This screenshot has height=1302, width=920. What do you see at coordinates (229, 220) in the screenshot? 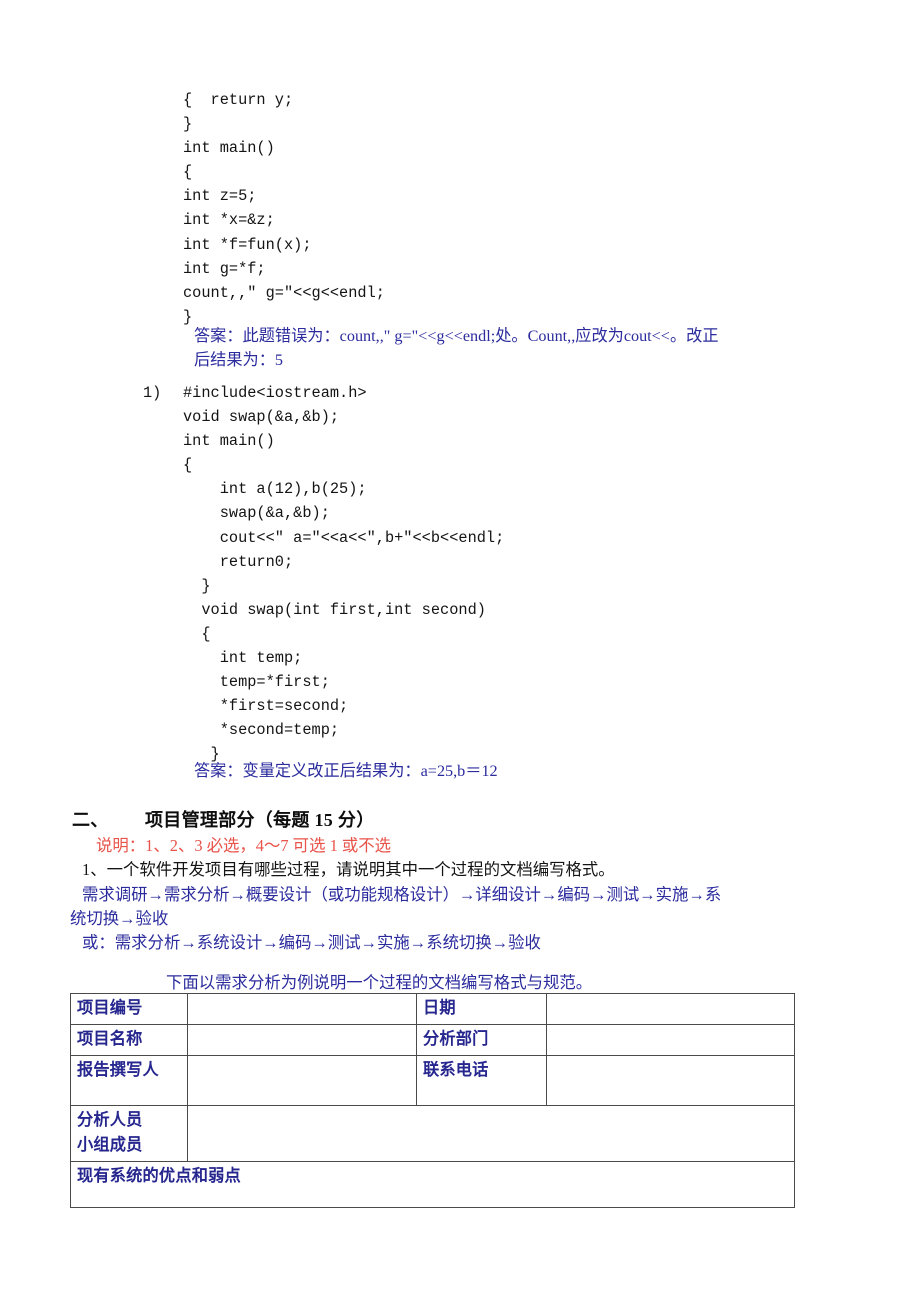
I see `code-line: int *x=&z;` at bounding box center [229, 220].